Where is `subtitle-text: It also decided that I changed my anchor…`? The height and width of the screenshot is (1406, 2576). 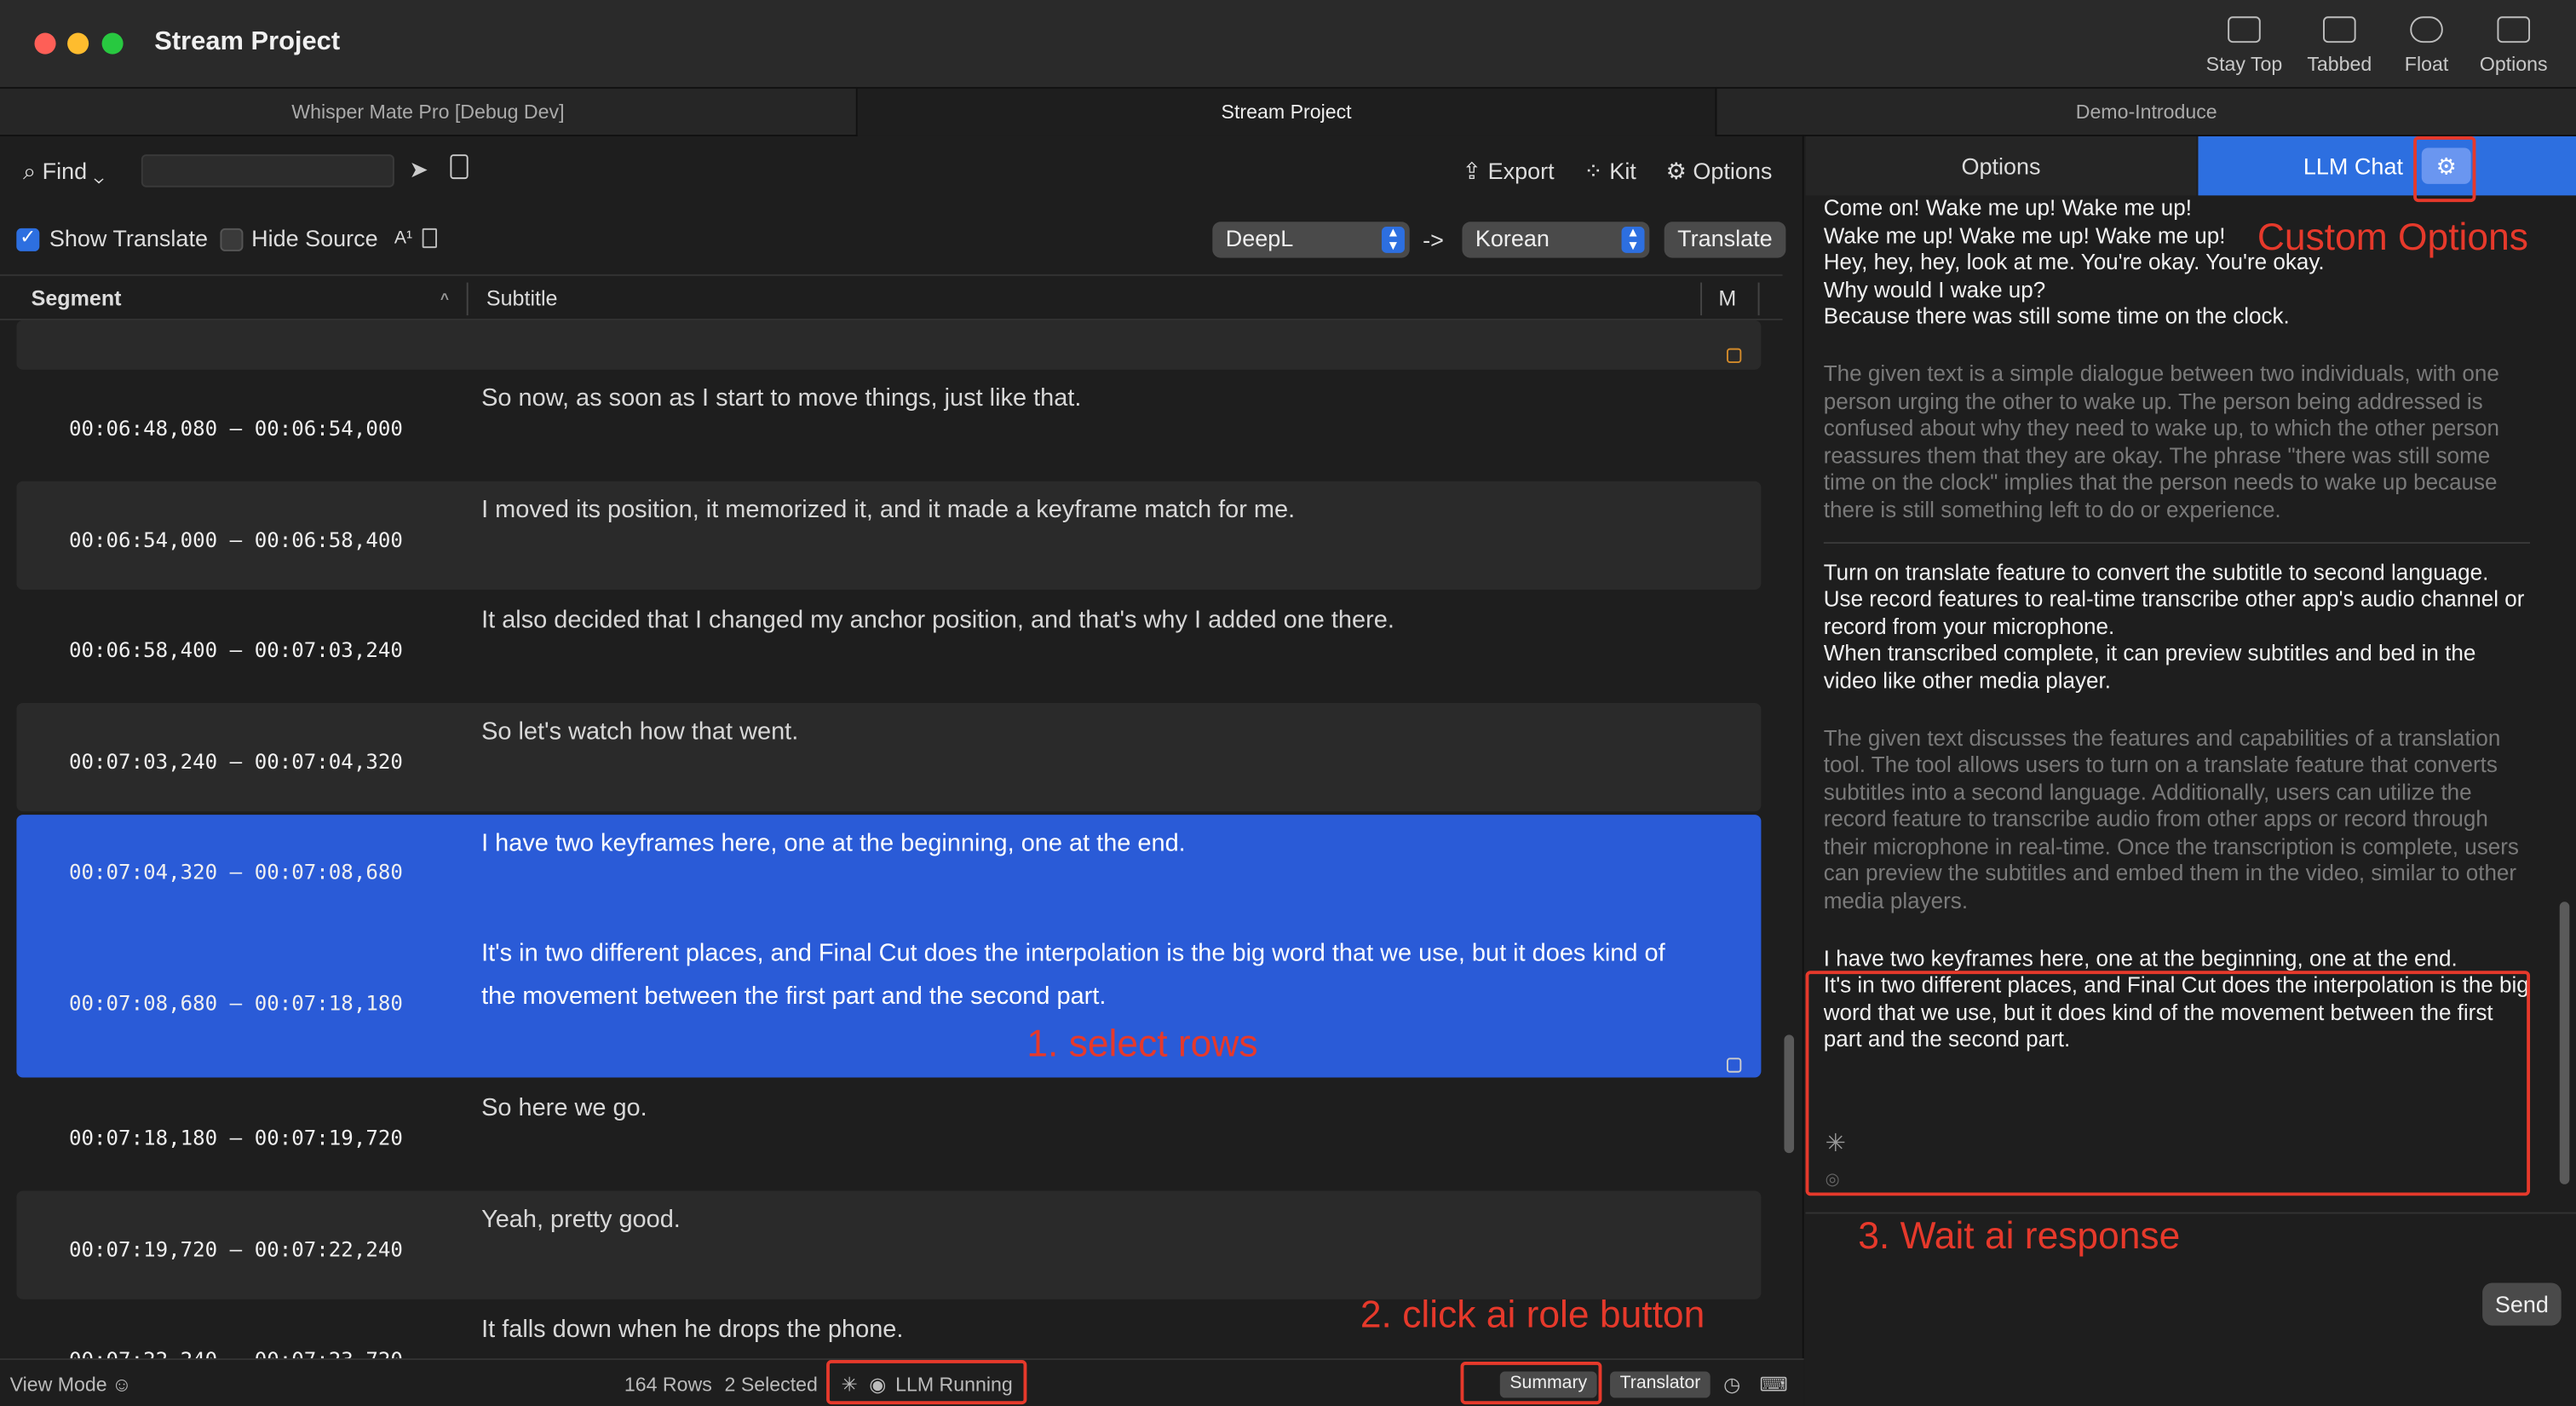 subtitle-text: It also decided that I changed my anchor… is located at coordinates (938, 620).